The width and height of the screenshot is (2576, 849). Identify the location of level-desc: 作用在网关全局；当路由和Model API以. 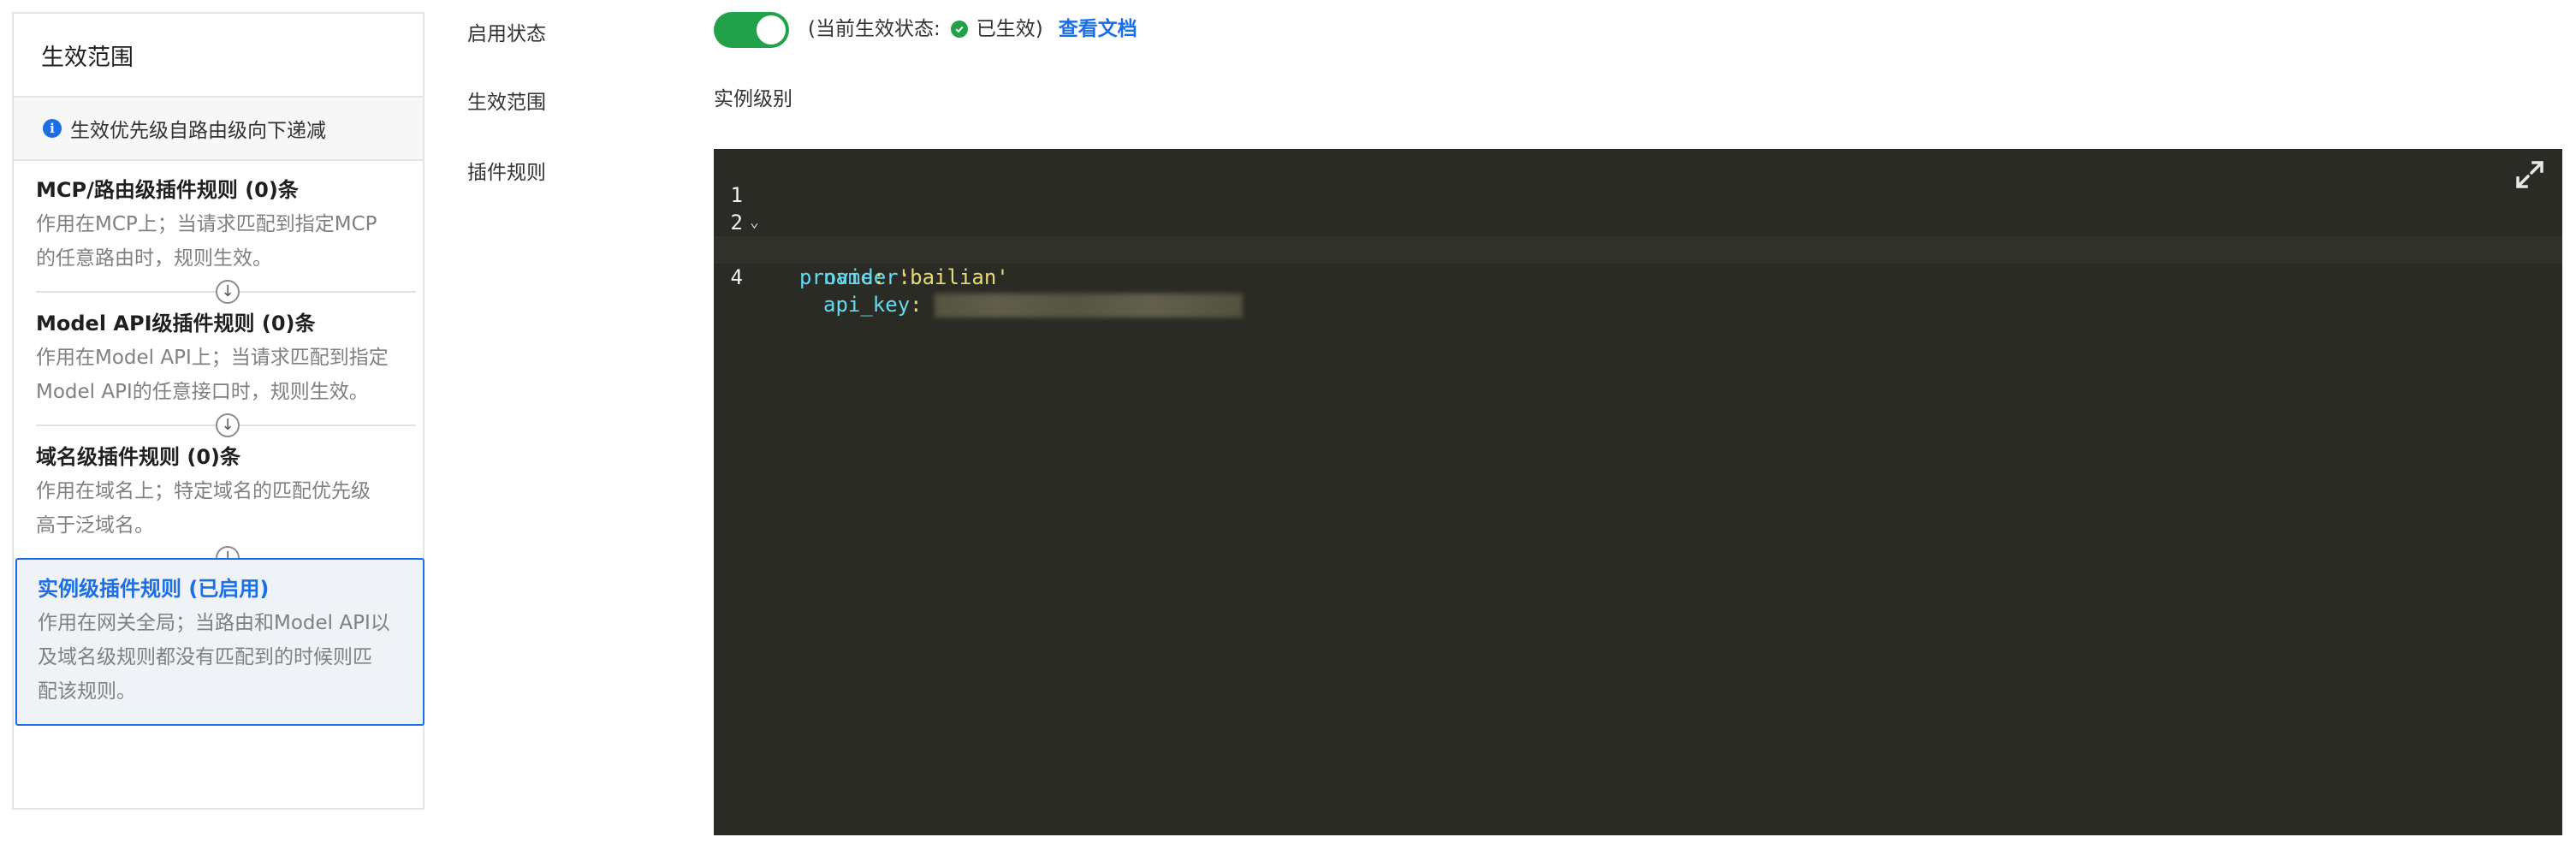
(214, 623).